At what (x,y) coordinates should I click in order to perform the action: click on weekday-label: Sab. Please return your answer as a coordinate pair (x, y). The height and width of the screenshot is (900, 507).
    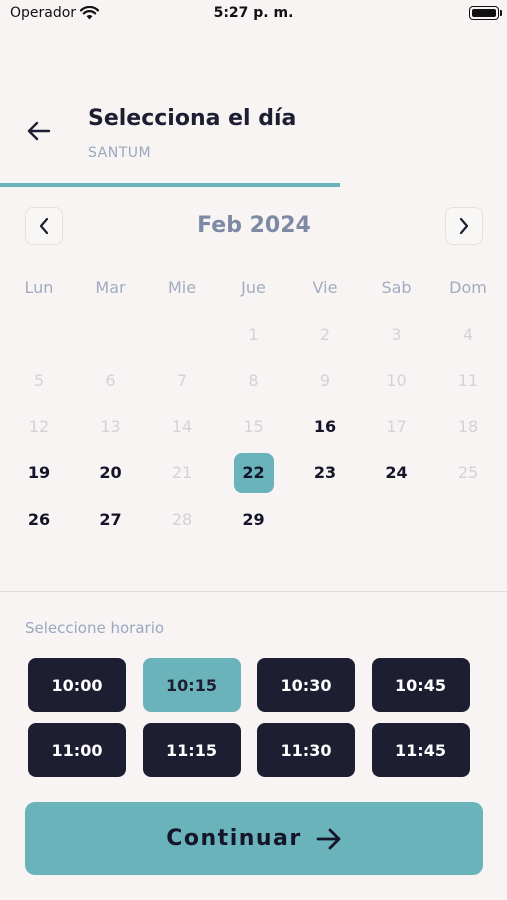
    Looking at the image, I should click on (396, 287).